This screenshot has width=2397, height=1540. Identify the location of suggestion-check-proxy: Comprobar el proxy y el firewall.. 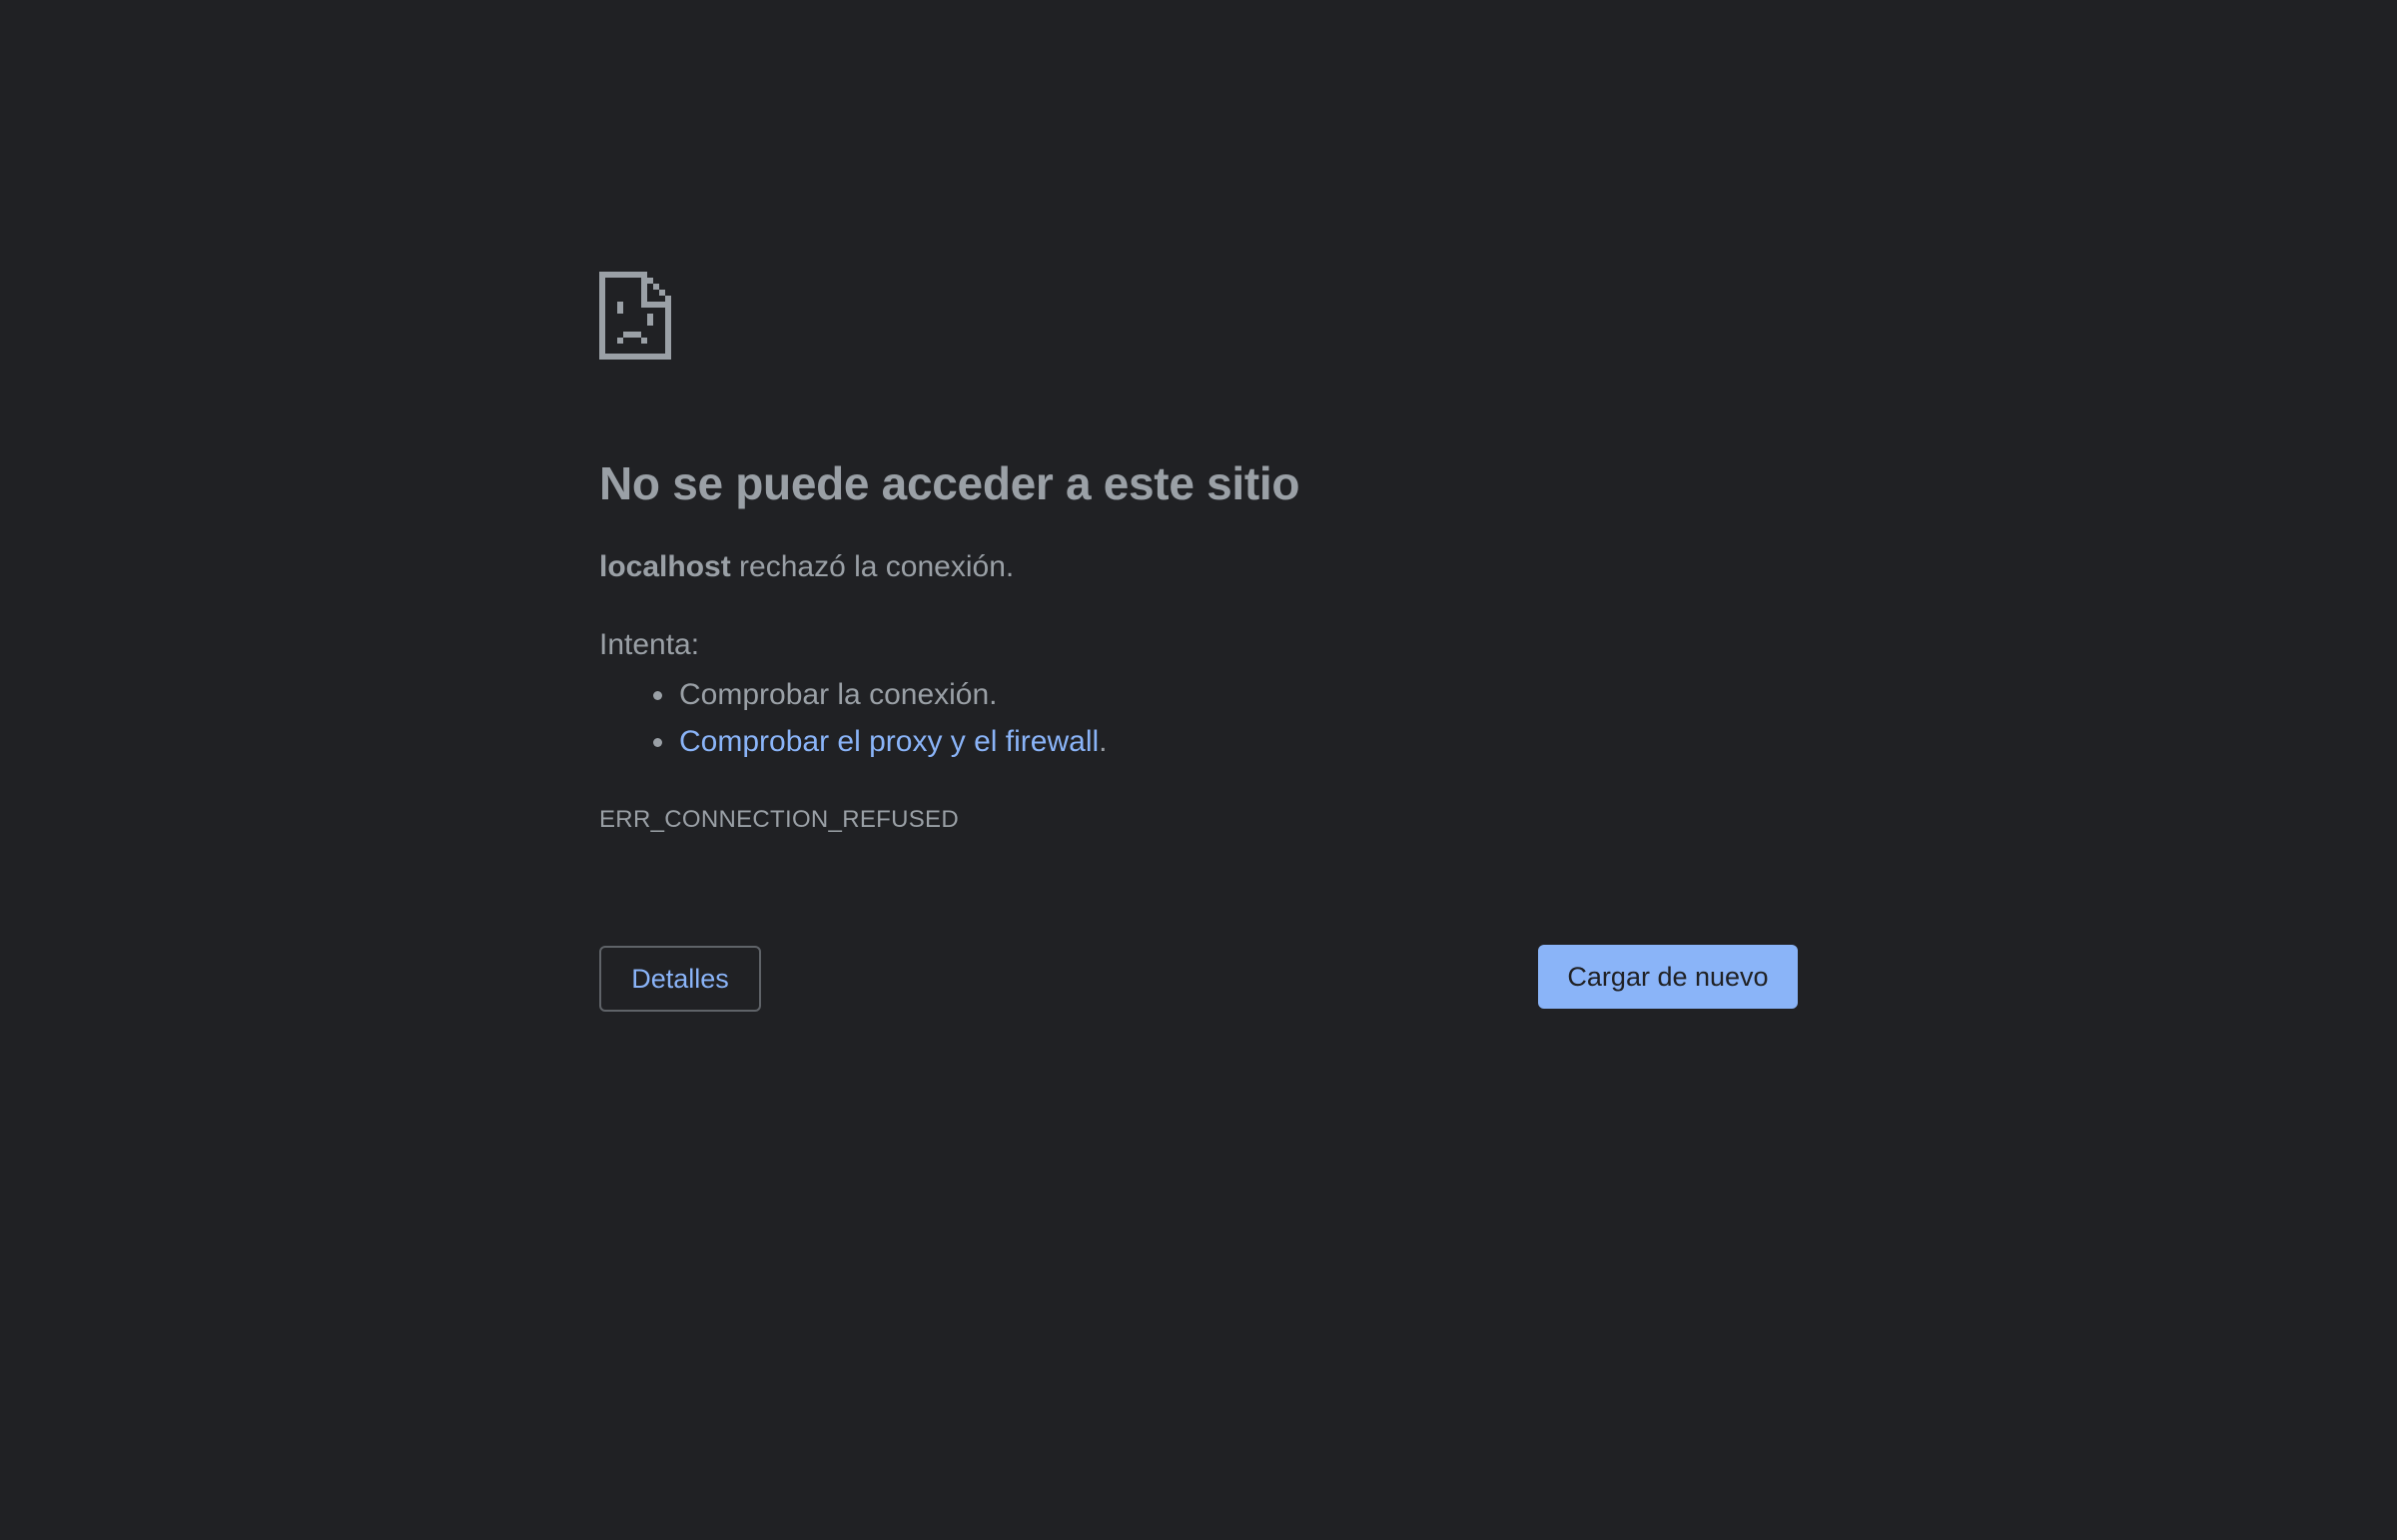
(853, 741).